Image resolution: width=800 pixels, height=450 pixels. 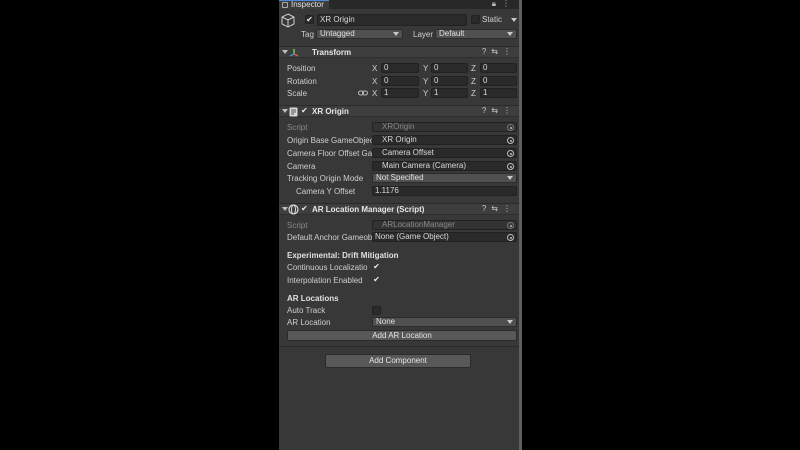 What do you see at coordinates (376, 310) in the screenshot?
I see `auto-track-checkbox` at bounding box center [376, 310].